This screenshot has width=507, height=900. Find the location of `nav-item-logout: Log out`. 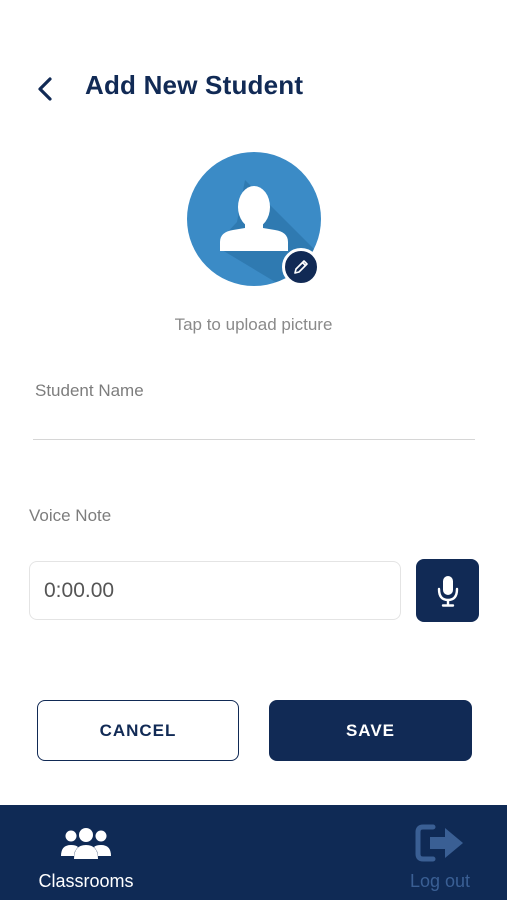

nav-item-logout: Log out is located at coordinates (440, 852).